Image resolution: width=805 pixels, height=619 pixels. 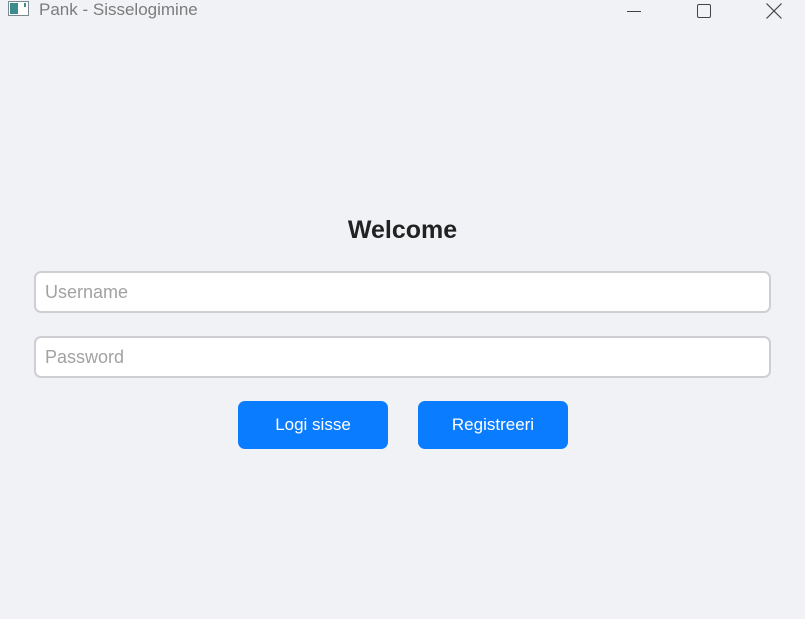 I want to click on window-title: Pank - Sisselogimine, so click(x=118, y=9).